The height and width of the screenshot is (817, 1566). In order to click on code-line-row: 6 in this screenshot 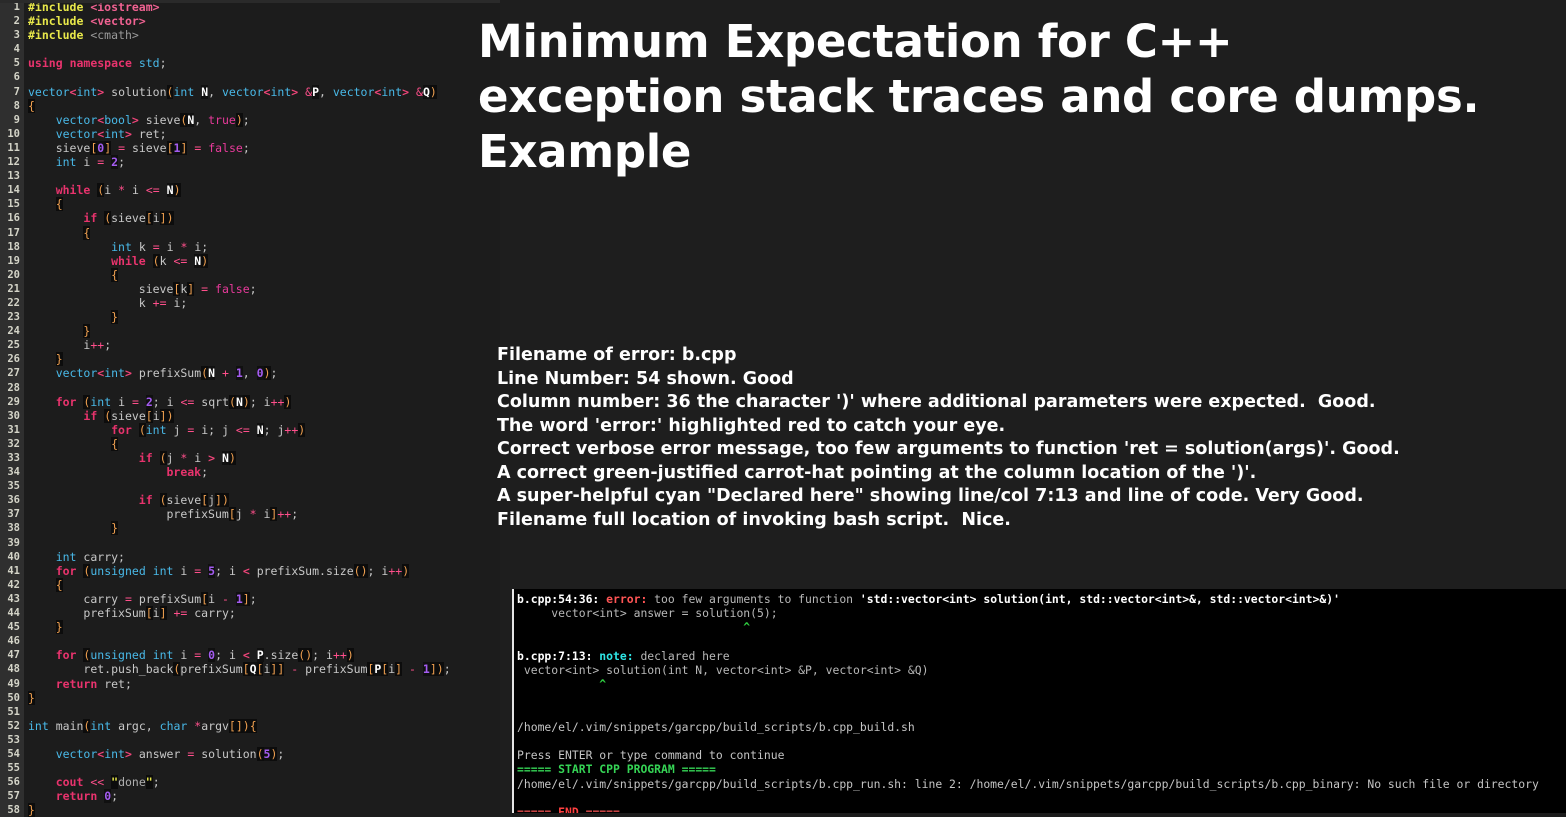, I will do `click(250, 77)`.